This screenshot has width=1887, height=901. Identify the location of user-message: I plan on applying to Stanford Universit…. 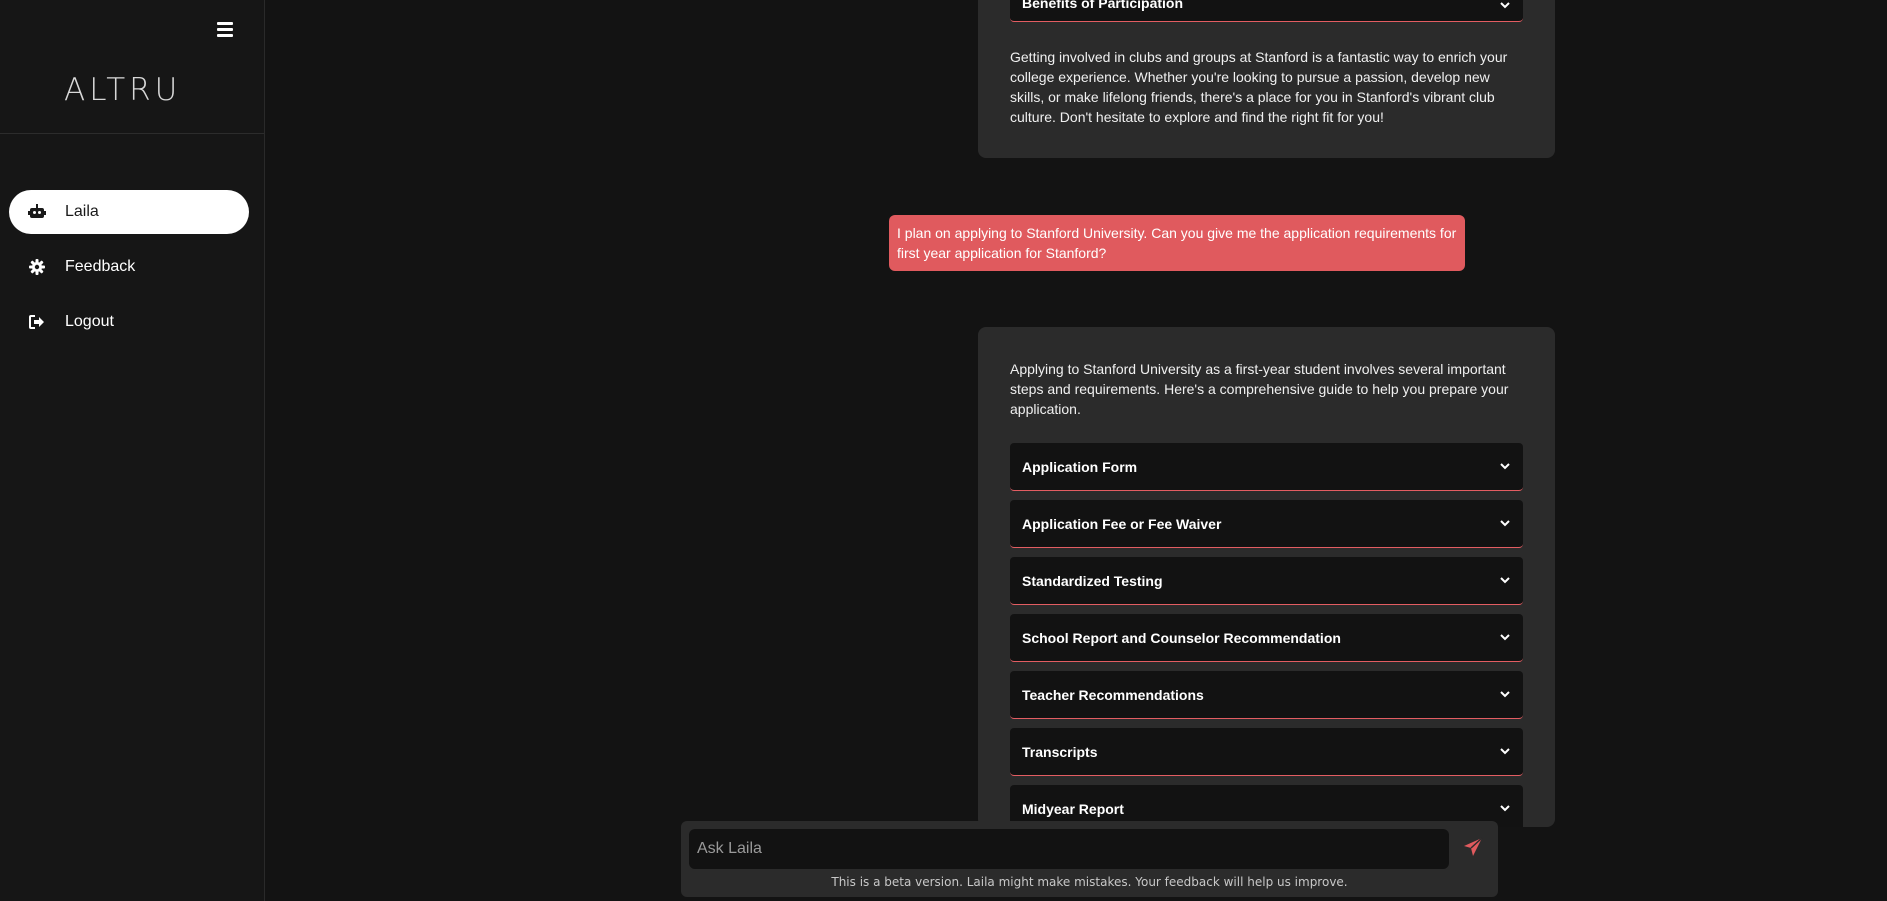
(1177, 243).